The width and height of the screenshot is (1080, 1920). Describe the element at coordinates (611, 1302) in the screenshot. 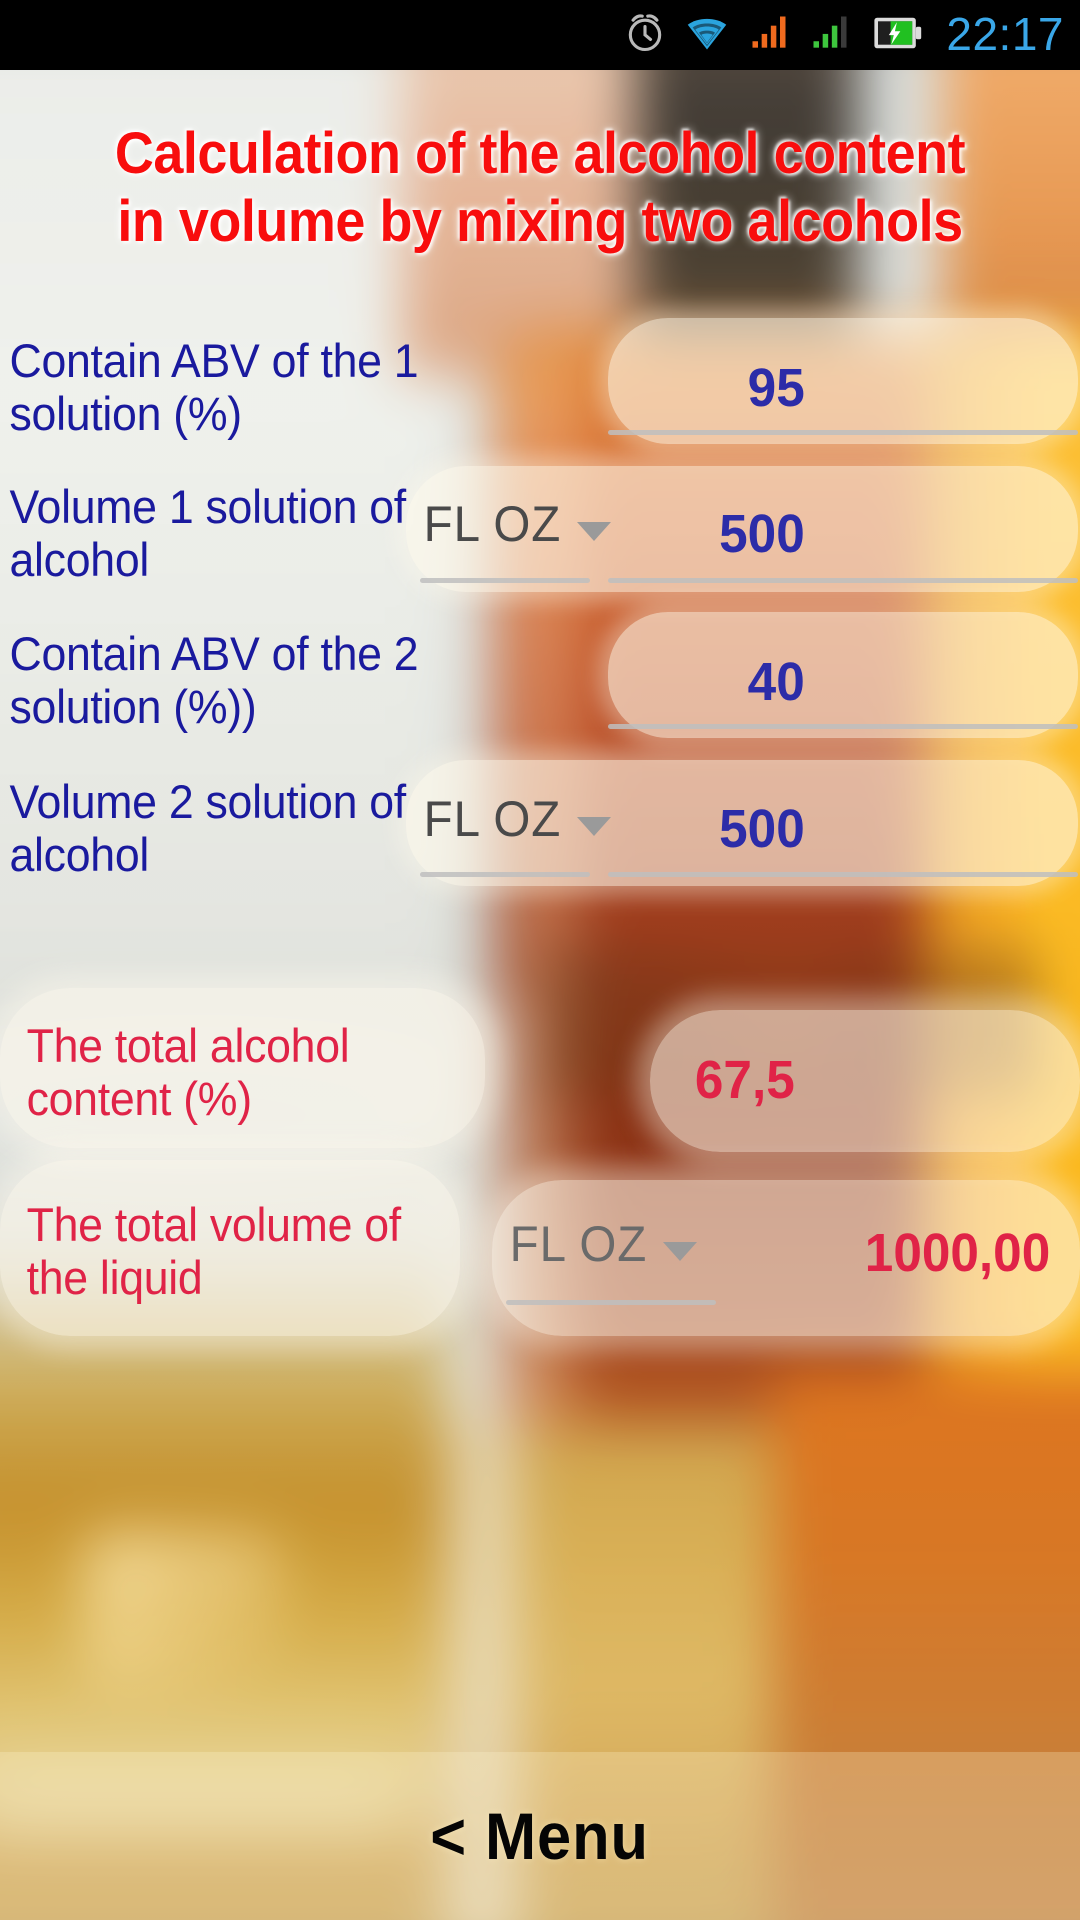

I see `result-underline-total-volume` at that location.